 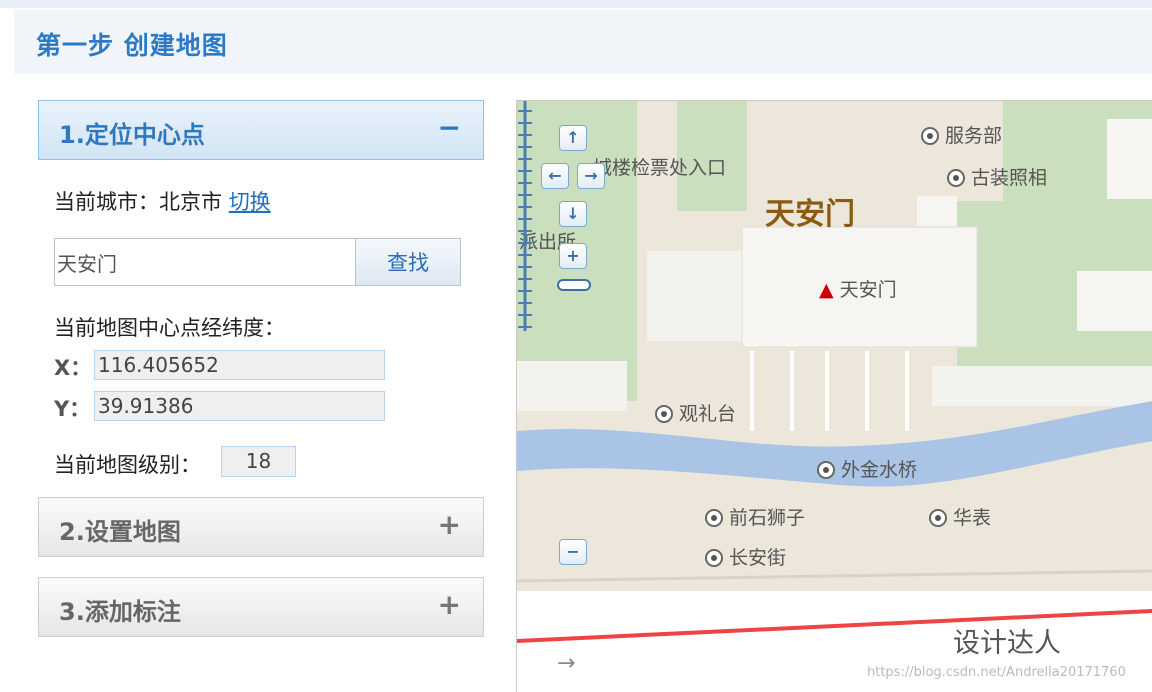 I want to click on zoom-in-button: +, so click(x=573, y=256).